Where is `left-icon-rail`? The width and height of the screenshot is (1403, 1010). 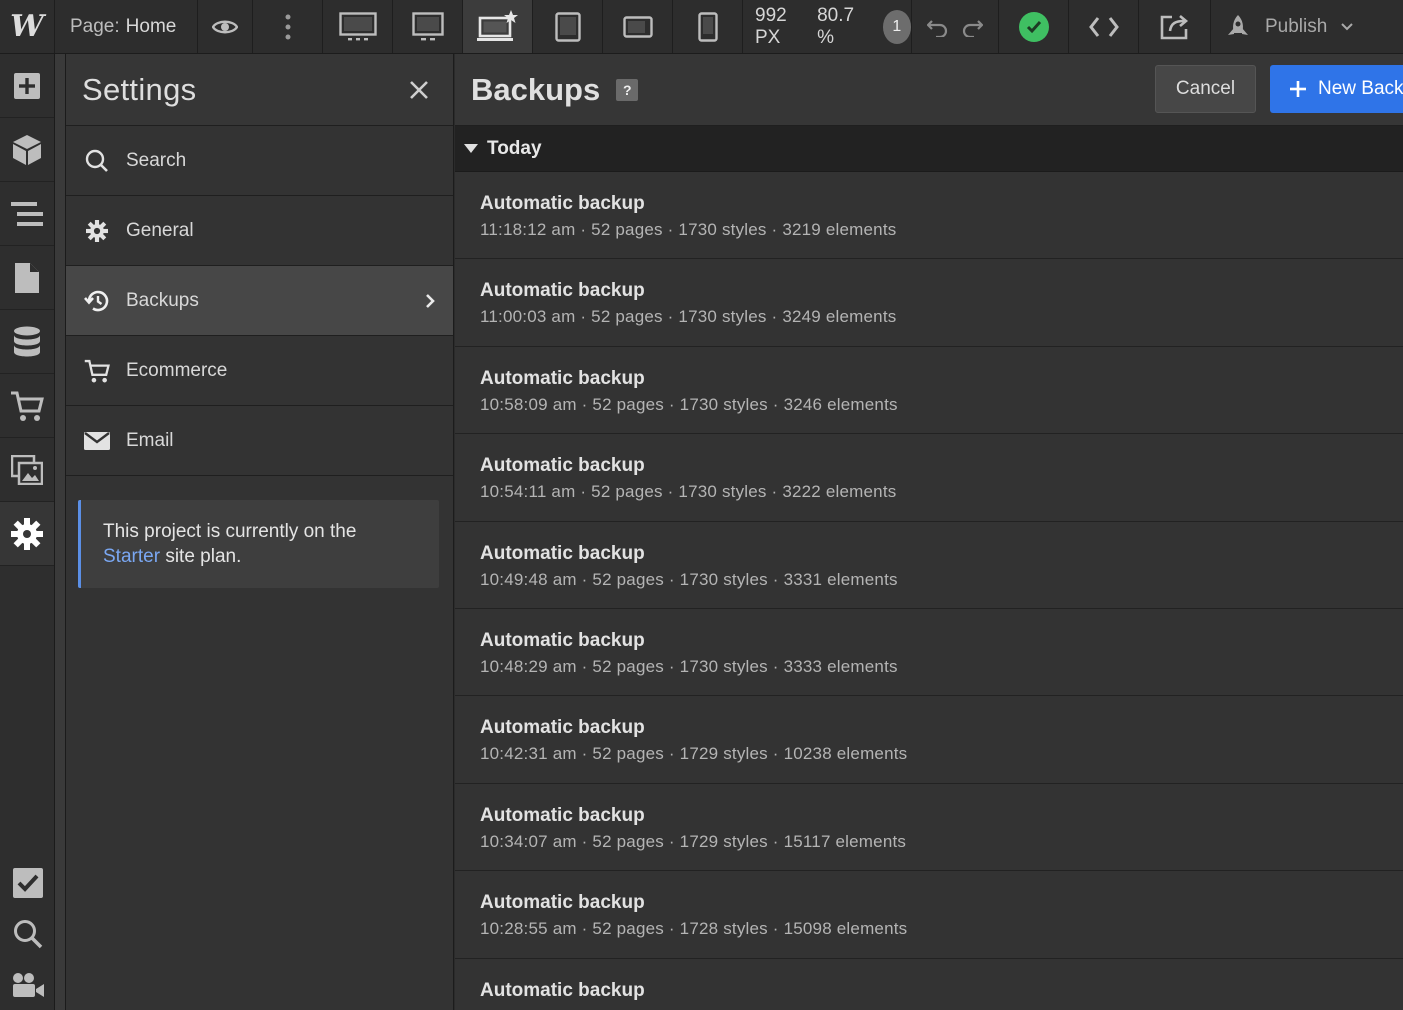
left-icon-rail is located at coordinates (27, 532).